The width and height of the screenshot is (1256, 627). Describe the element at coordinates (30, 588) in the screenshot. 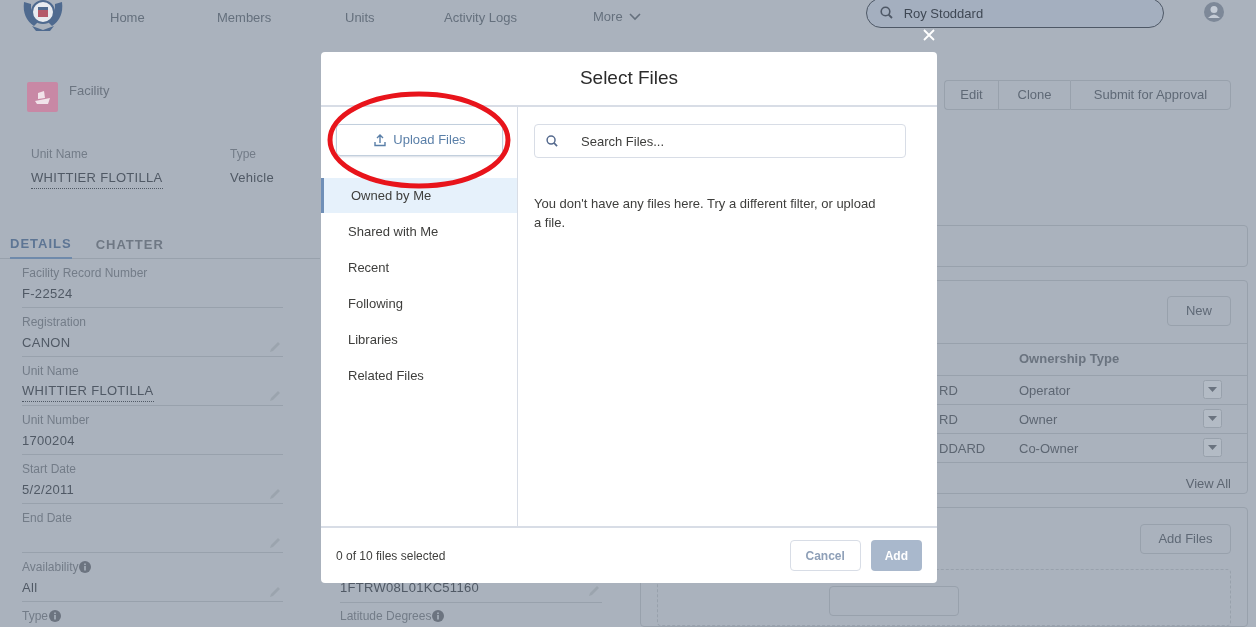

I see `field-value: All` at that location.